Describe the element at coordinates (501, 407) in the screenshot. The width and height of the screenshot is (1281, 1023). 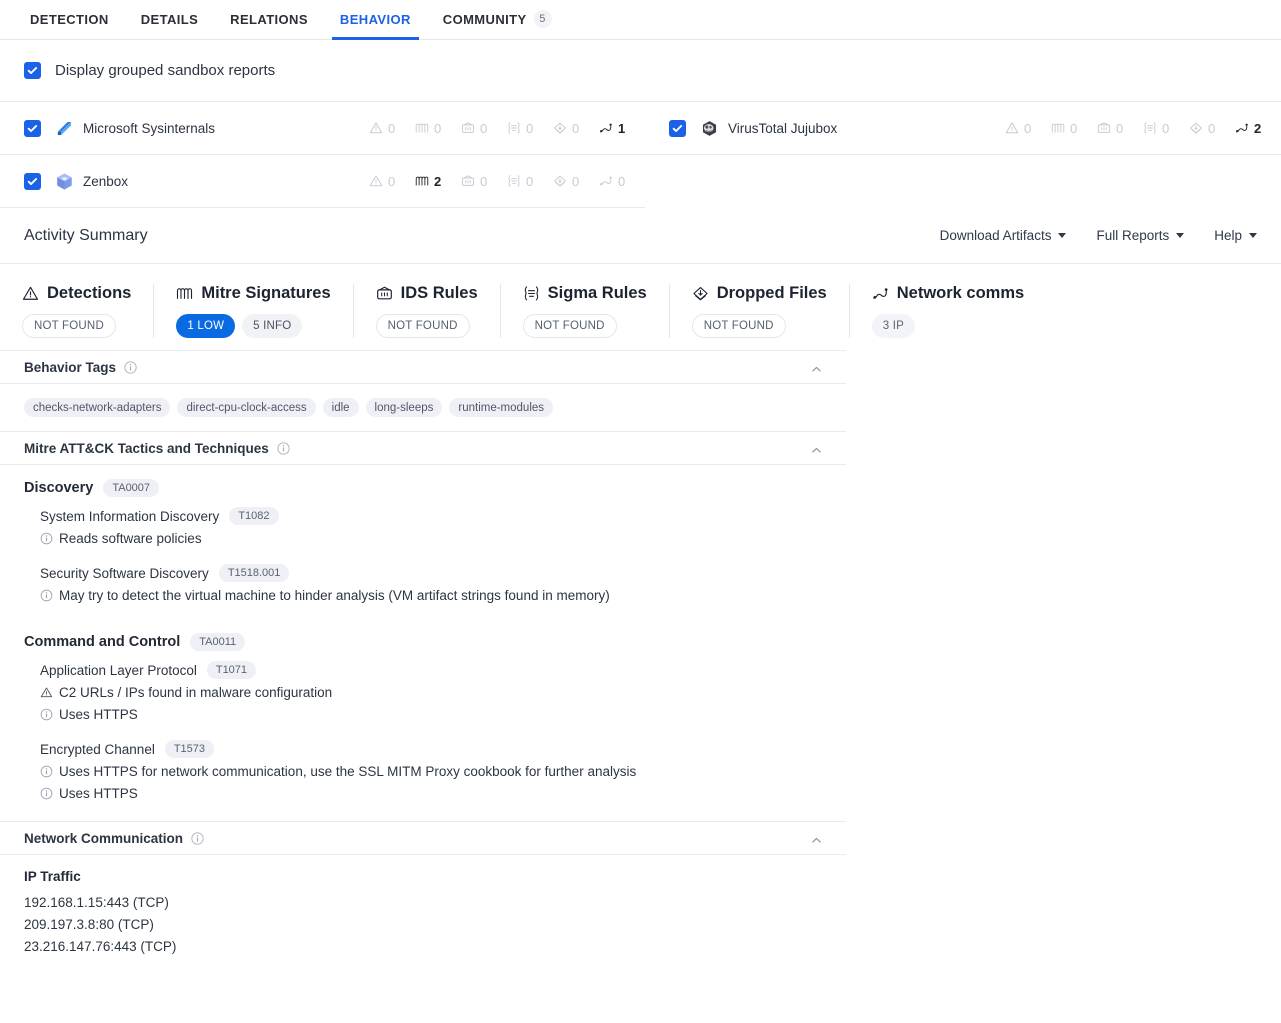
I see `behavior-tag: runtime-modules` at that location.